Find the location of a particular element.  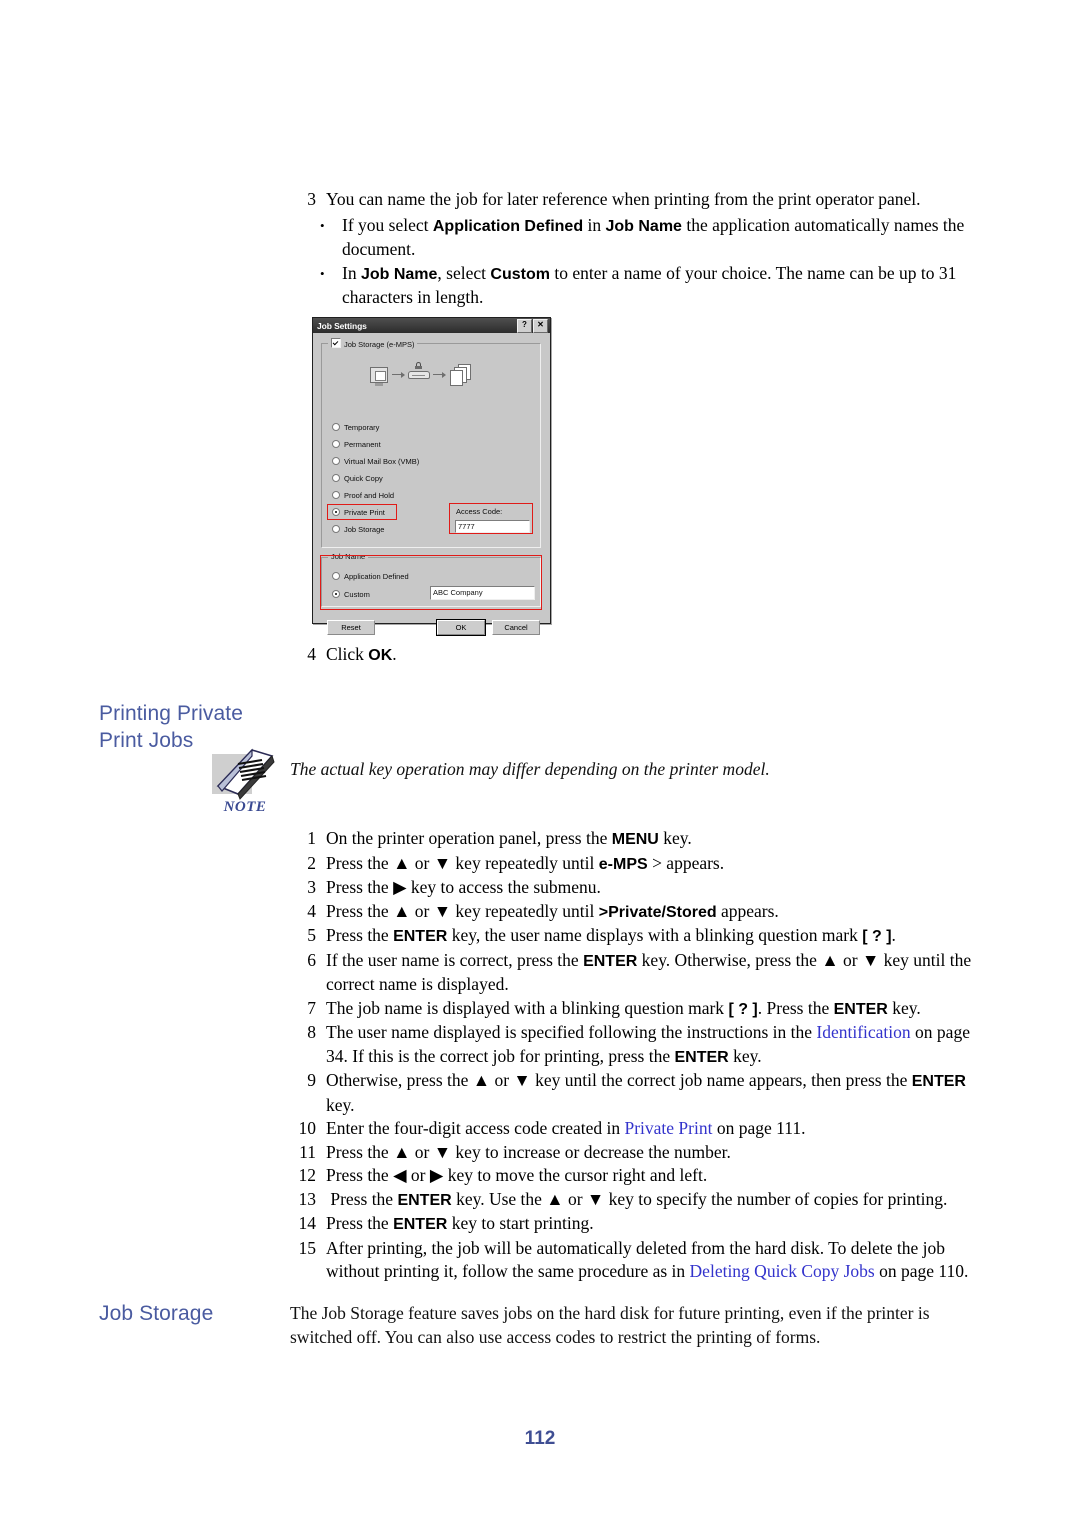

bullet2-mid: , select is located at coordinates (464, 272).